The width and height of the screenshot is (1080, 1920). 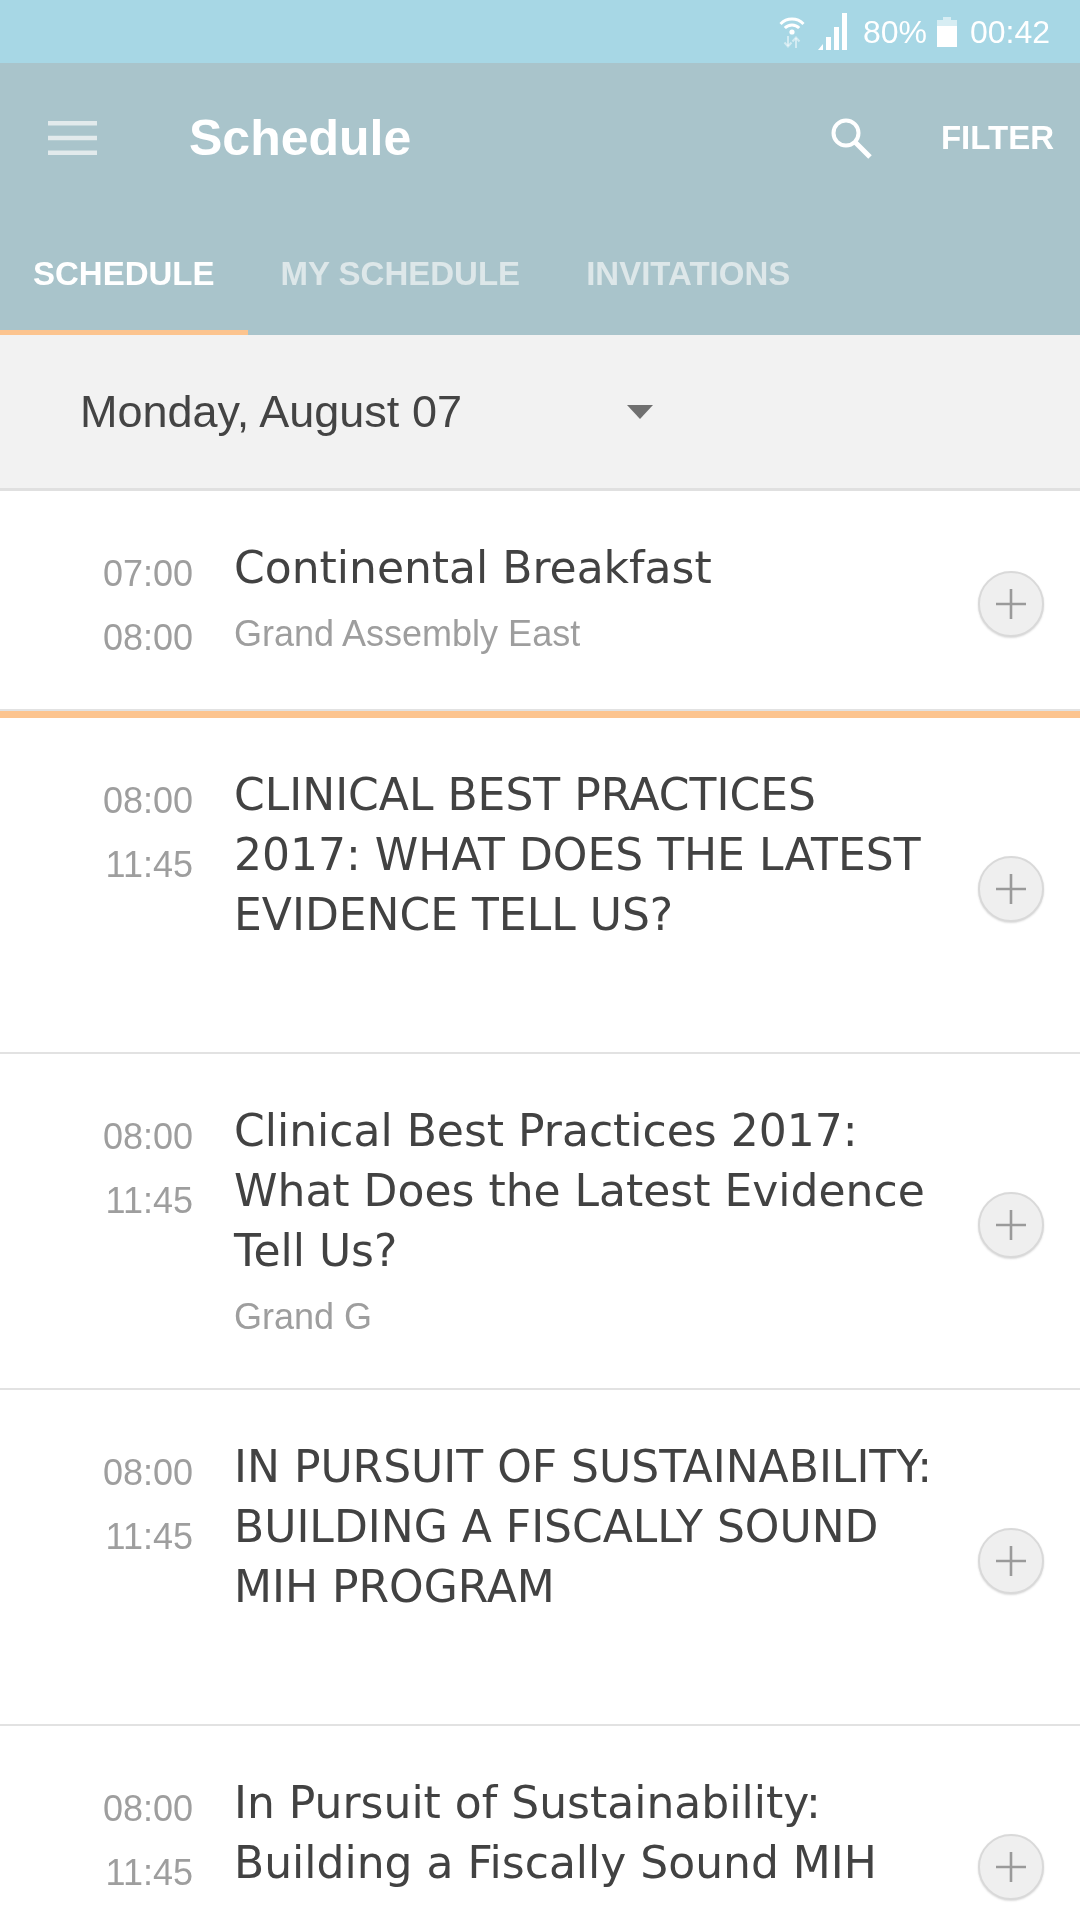 What do you see at coordinates (592, 1833) in the screenshot?
I see `session-title: In Pursuit of Sustainability: Building a Fiscally Sound MIH` at bounding box center [592, 1833].